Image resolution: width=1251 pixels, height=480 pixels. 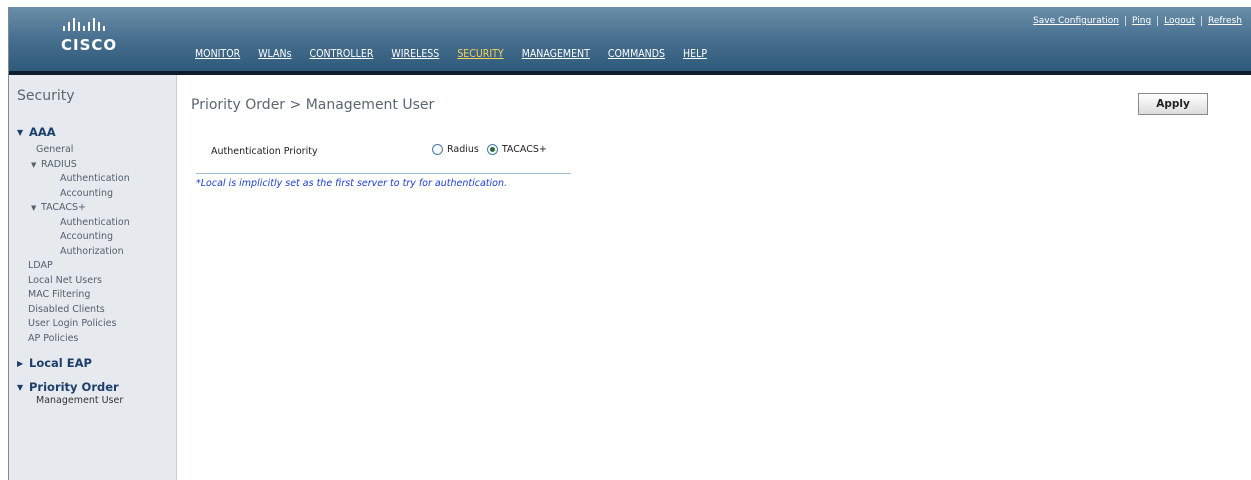 What do you see at coordinates (1173, 104) in the screenshot?
I see `apply-button: Apply` at bounding box center [1173, 104].